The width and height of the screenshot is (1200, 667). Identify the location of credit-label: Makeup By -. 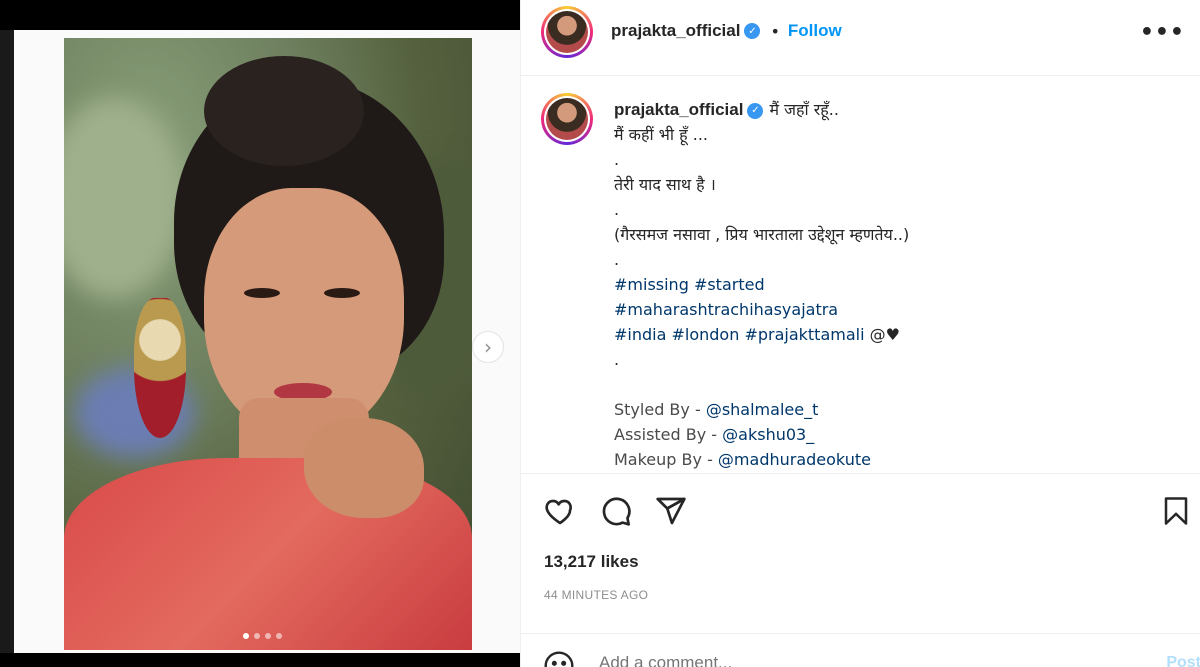
(666, 459).